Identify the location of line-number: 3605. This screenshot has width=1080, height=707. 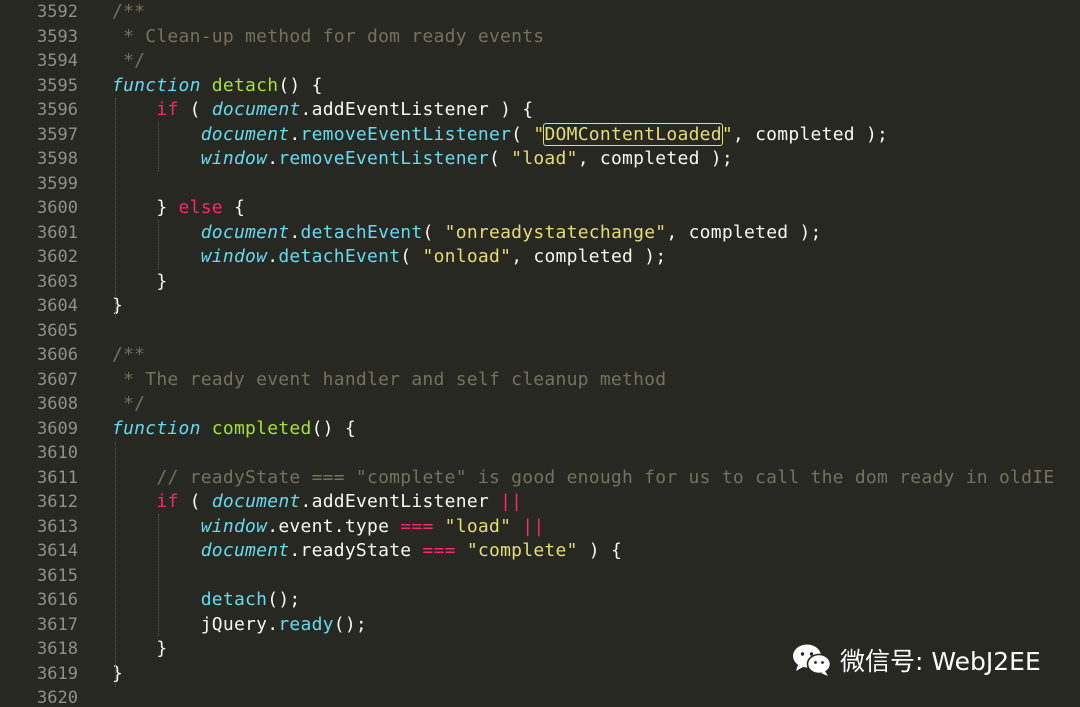
(57, 330).